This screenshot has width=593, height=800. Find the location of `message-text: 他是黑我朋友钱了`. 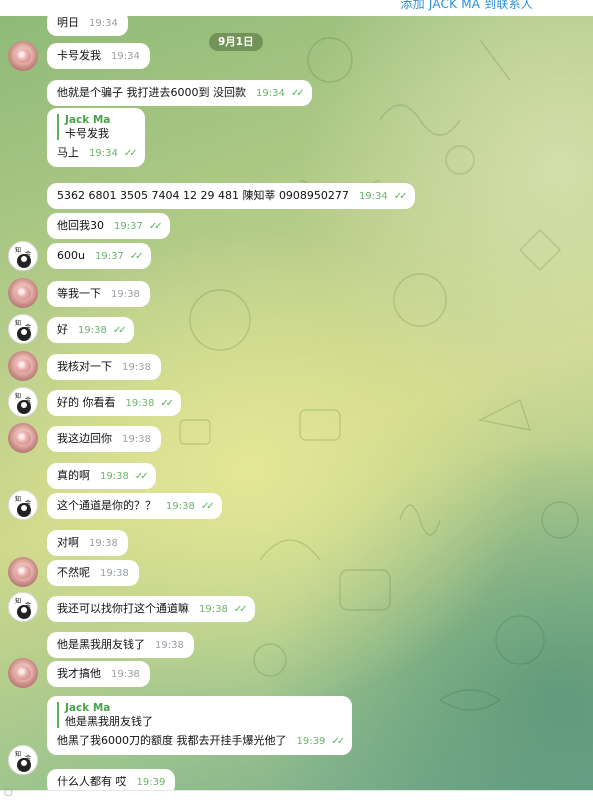

message-text: 他是黑我朋友钱了 is located at coordinates (101, 644).